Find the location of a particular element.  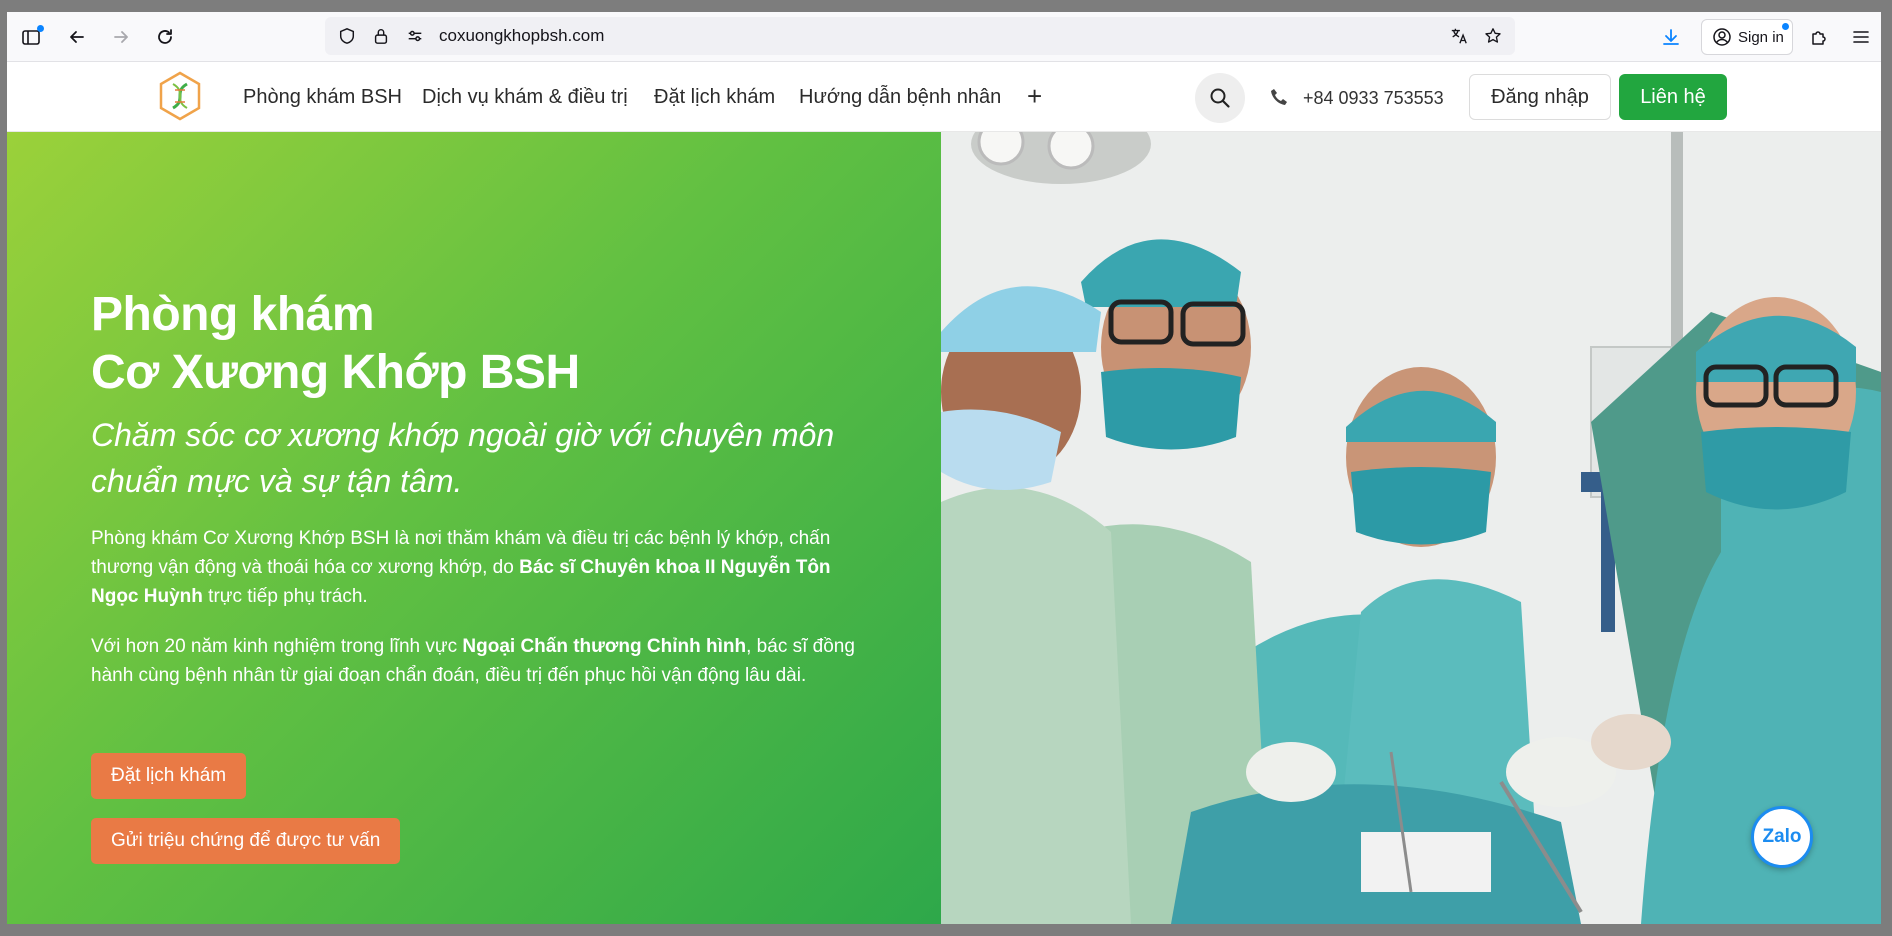

hero-title-line1: Phòng khám is located at coordinates (233, 314).